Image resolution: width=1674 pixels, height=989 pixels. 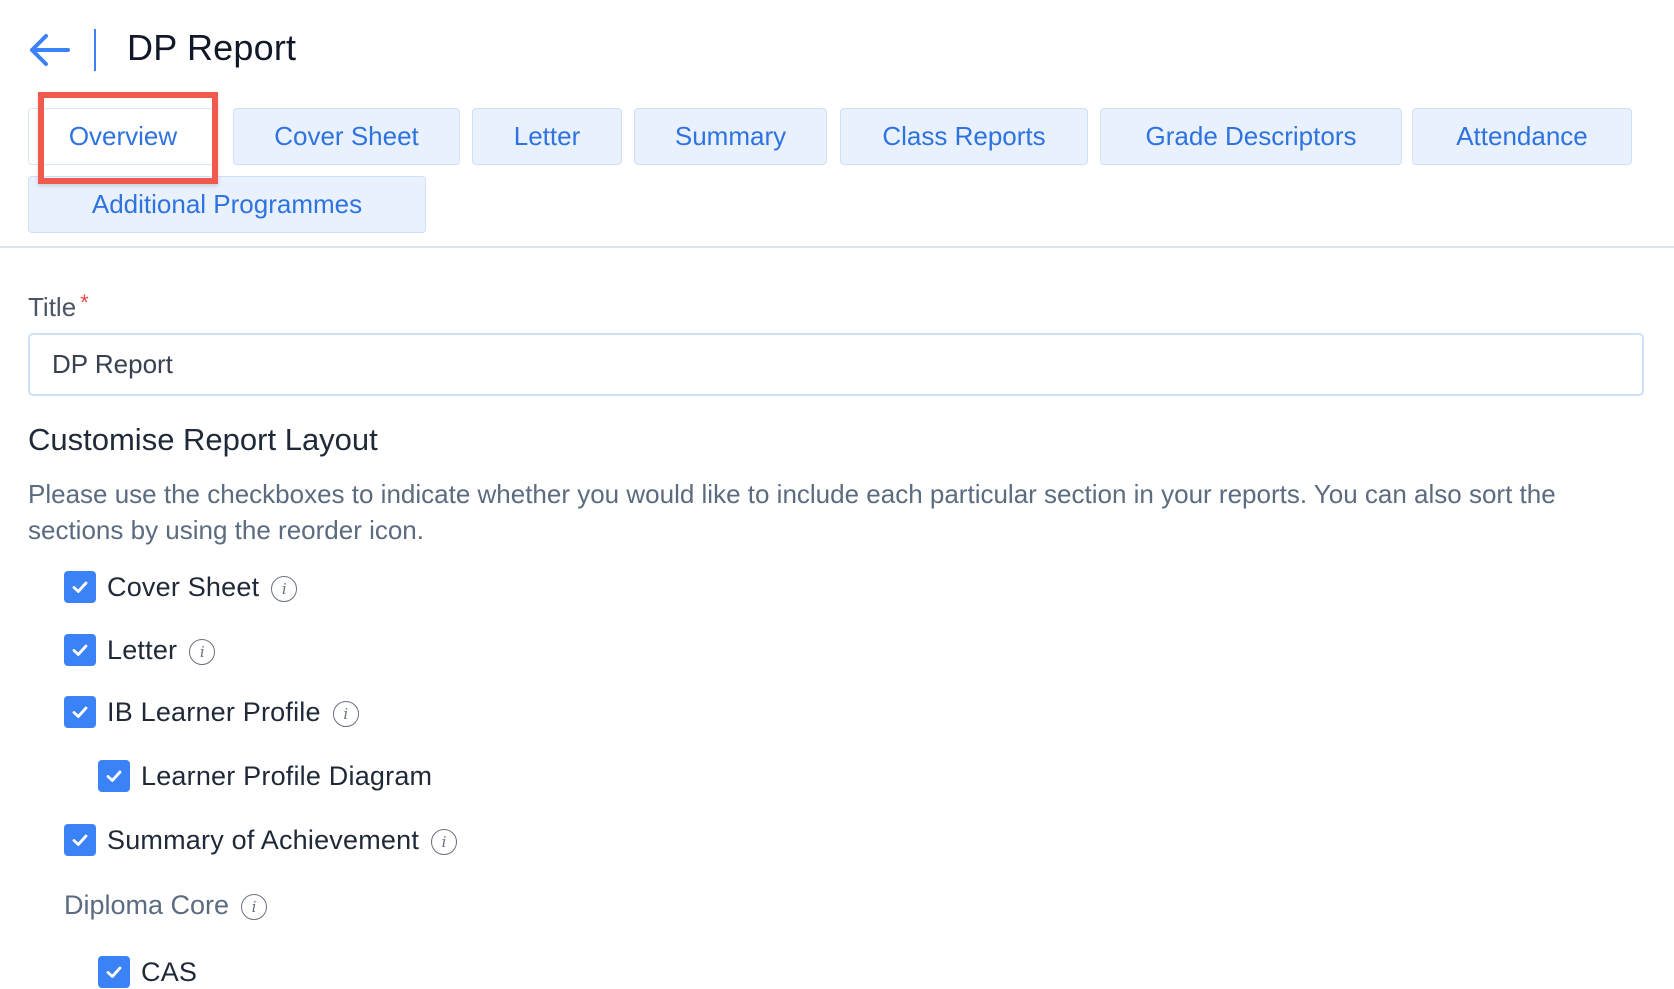 I want to click on checkbox-cas, so click(x=114, y=972).